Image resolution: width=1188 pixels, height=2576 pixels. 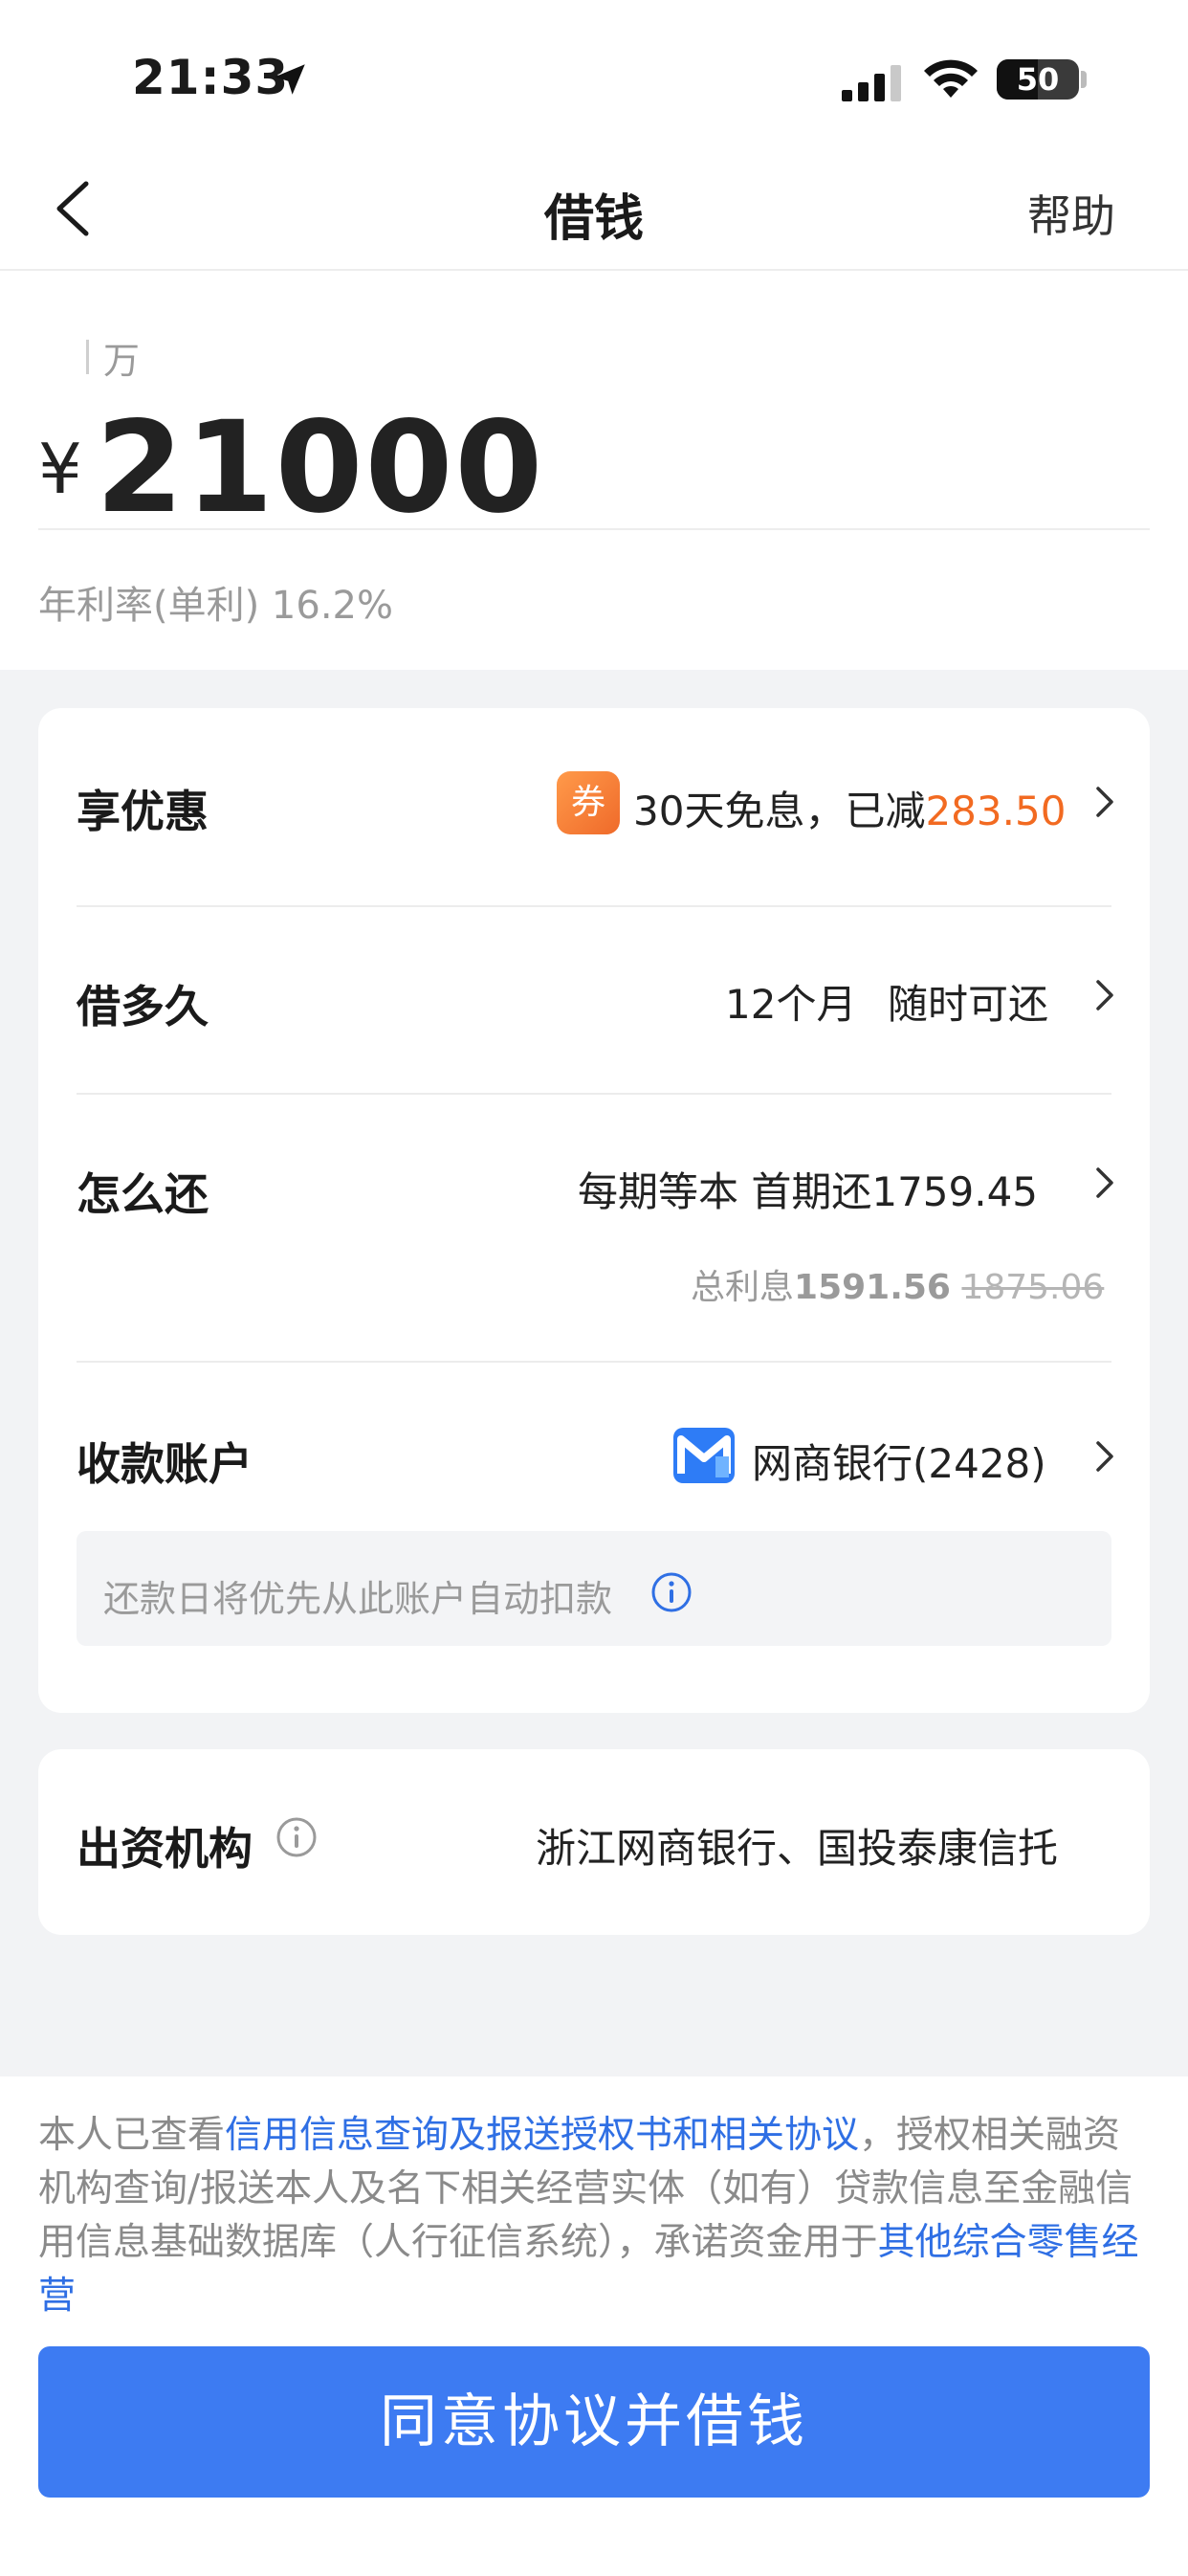 I want to click on cellular-signal-icon, so click(x=871, y=83).